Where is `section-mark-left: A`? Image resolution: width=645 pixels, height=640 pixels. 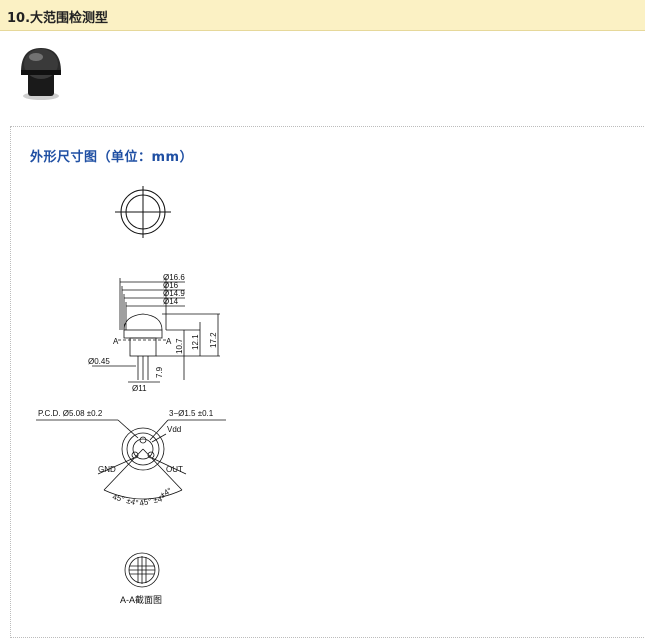 section-mark-left: A is located at coordinates (116, 341).